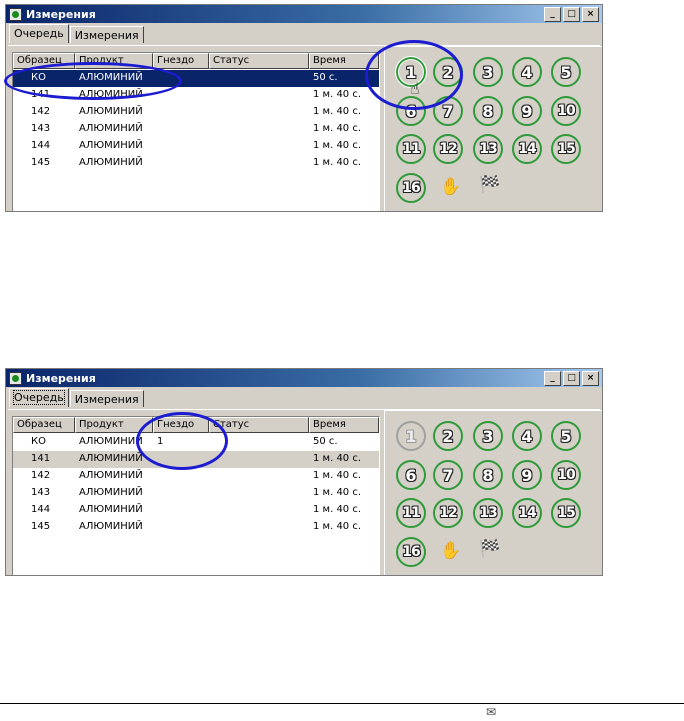 The height and width of the screenshot is (721, 684). I want to click on footer-logo-icon: ✉, so click(491, 712).